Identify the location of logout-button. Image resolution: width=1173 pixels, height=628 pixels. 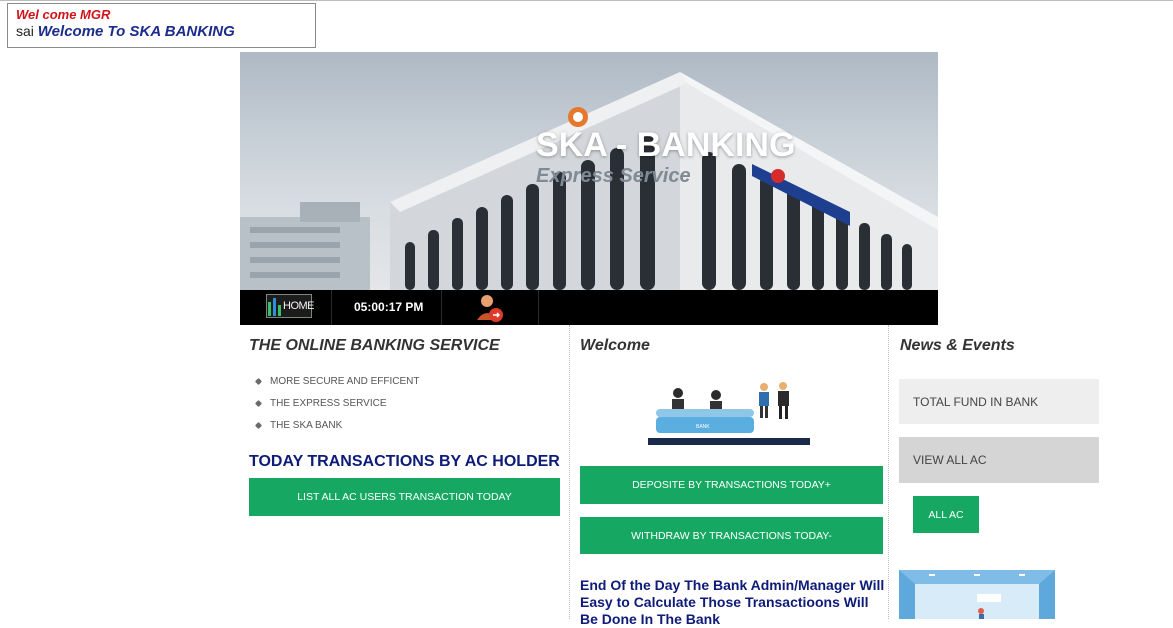
(490, 307).